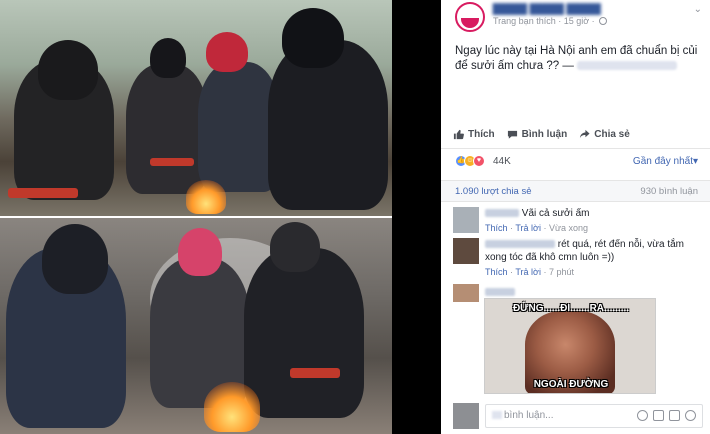  What do you see at coordinates (669, 191) in the screenshot?
I see `comment-count: 930 bình luận` at bounding box center [669, 191].